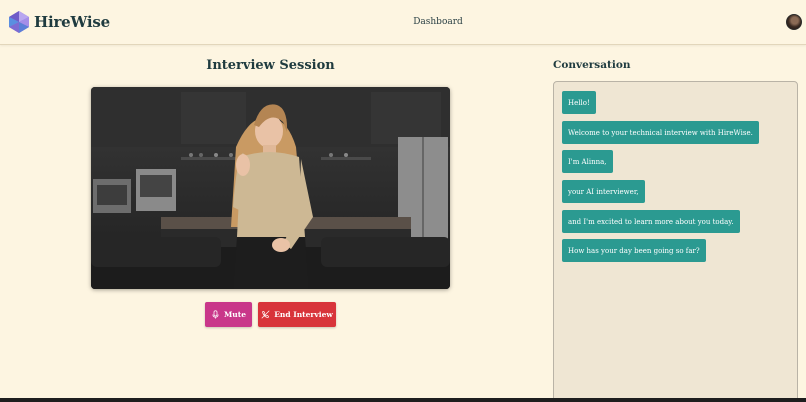  What do you see at coordinates (215, 314) in the screenshot?
I see `microphone-icon` at bounding box center [215, 314].